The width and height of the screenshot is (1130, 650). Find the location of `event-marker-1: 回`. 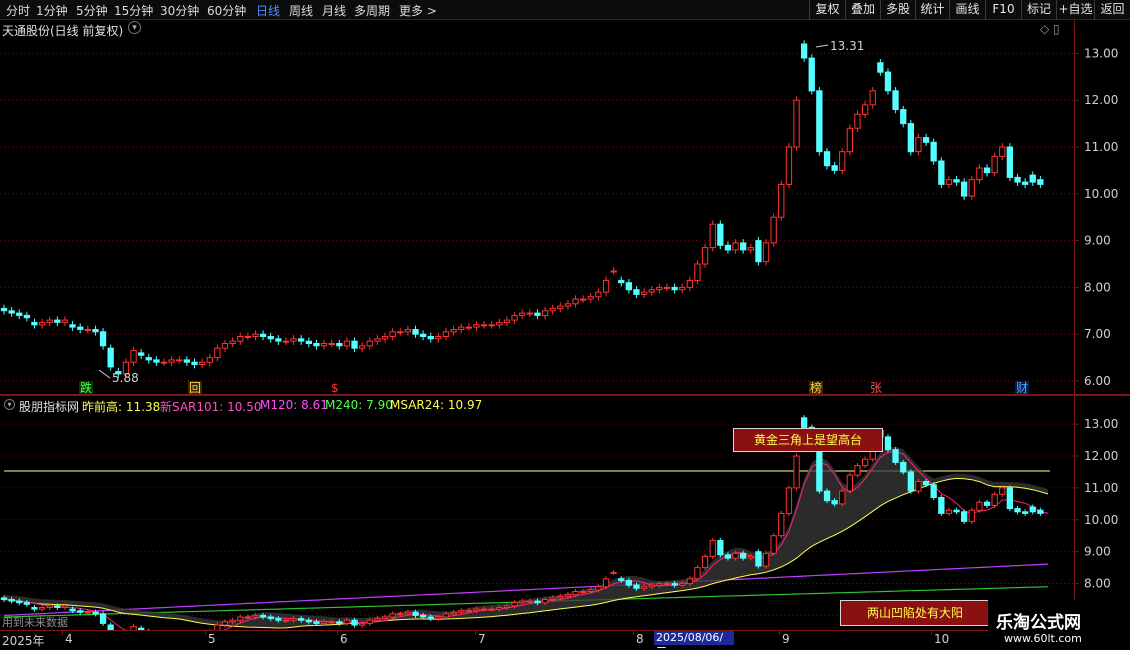

event-marker-1: 回 is located at coordinates (195, 388).